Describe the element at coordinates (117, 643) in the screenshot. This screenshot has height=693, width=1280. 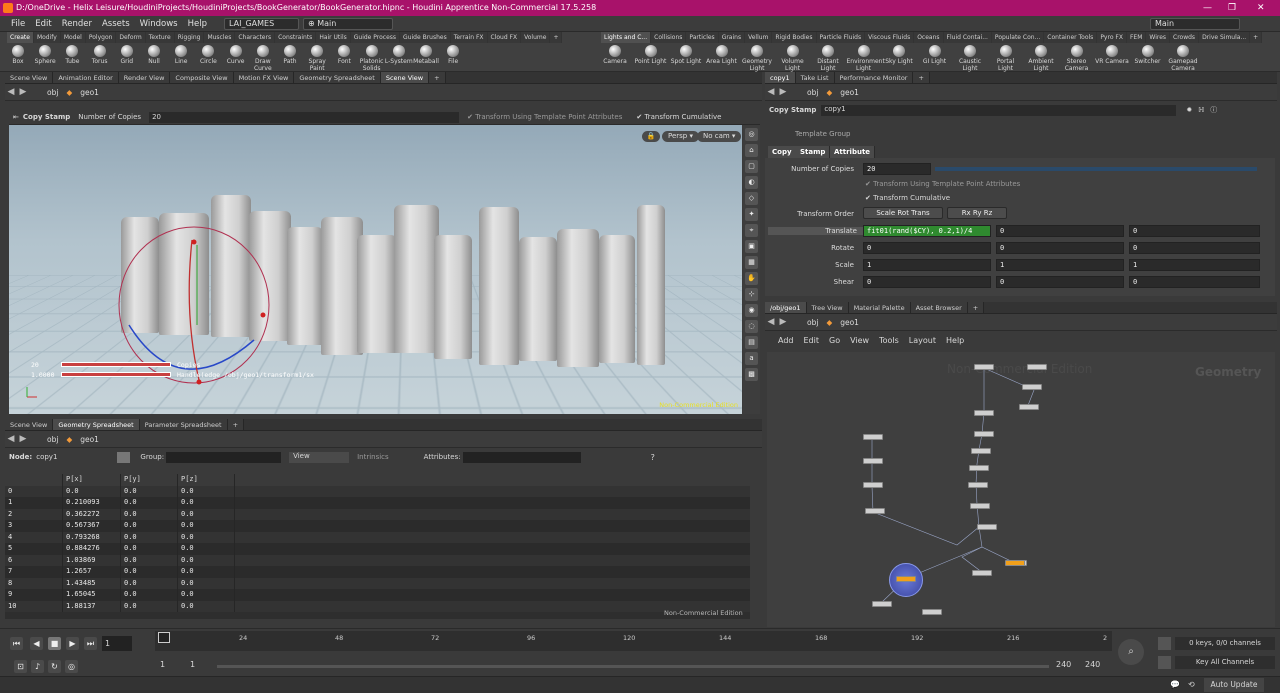
I see `frame-field: 1` at that location.